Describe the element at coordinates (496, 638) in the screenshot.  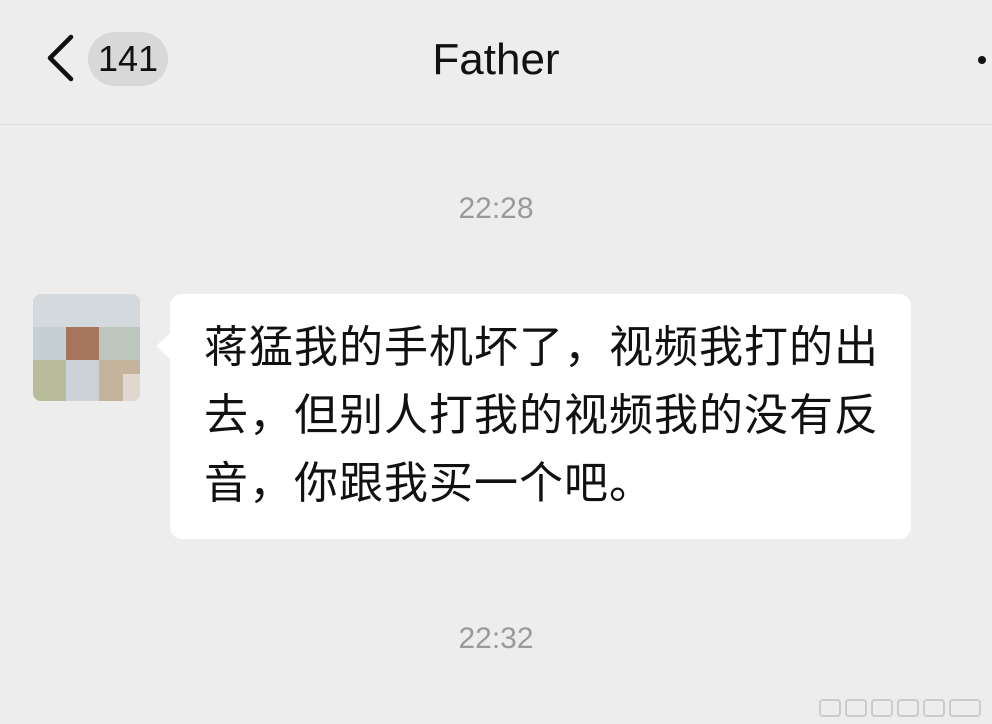
I see `message-timestamp: 22:32` at that location.